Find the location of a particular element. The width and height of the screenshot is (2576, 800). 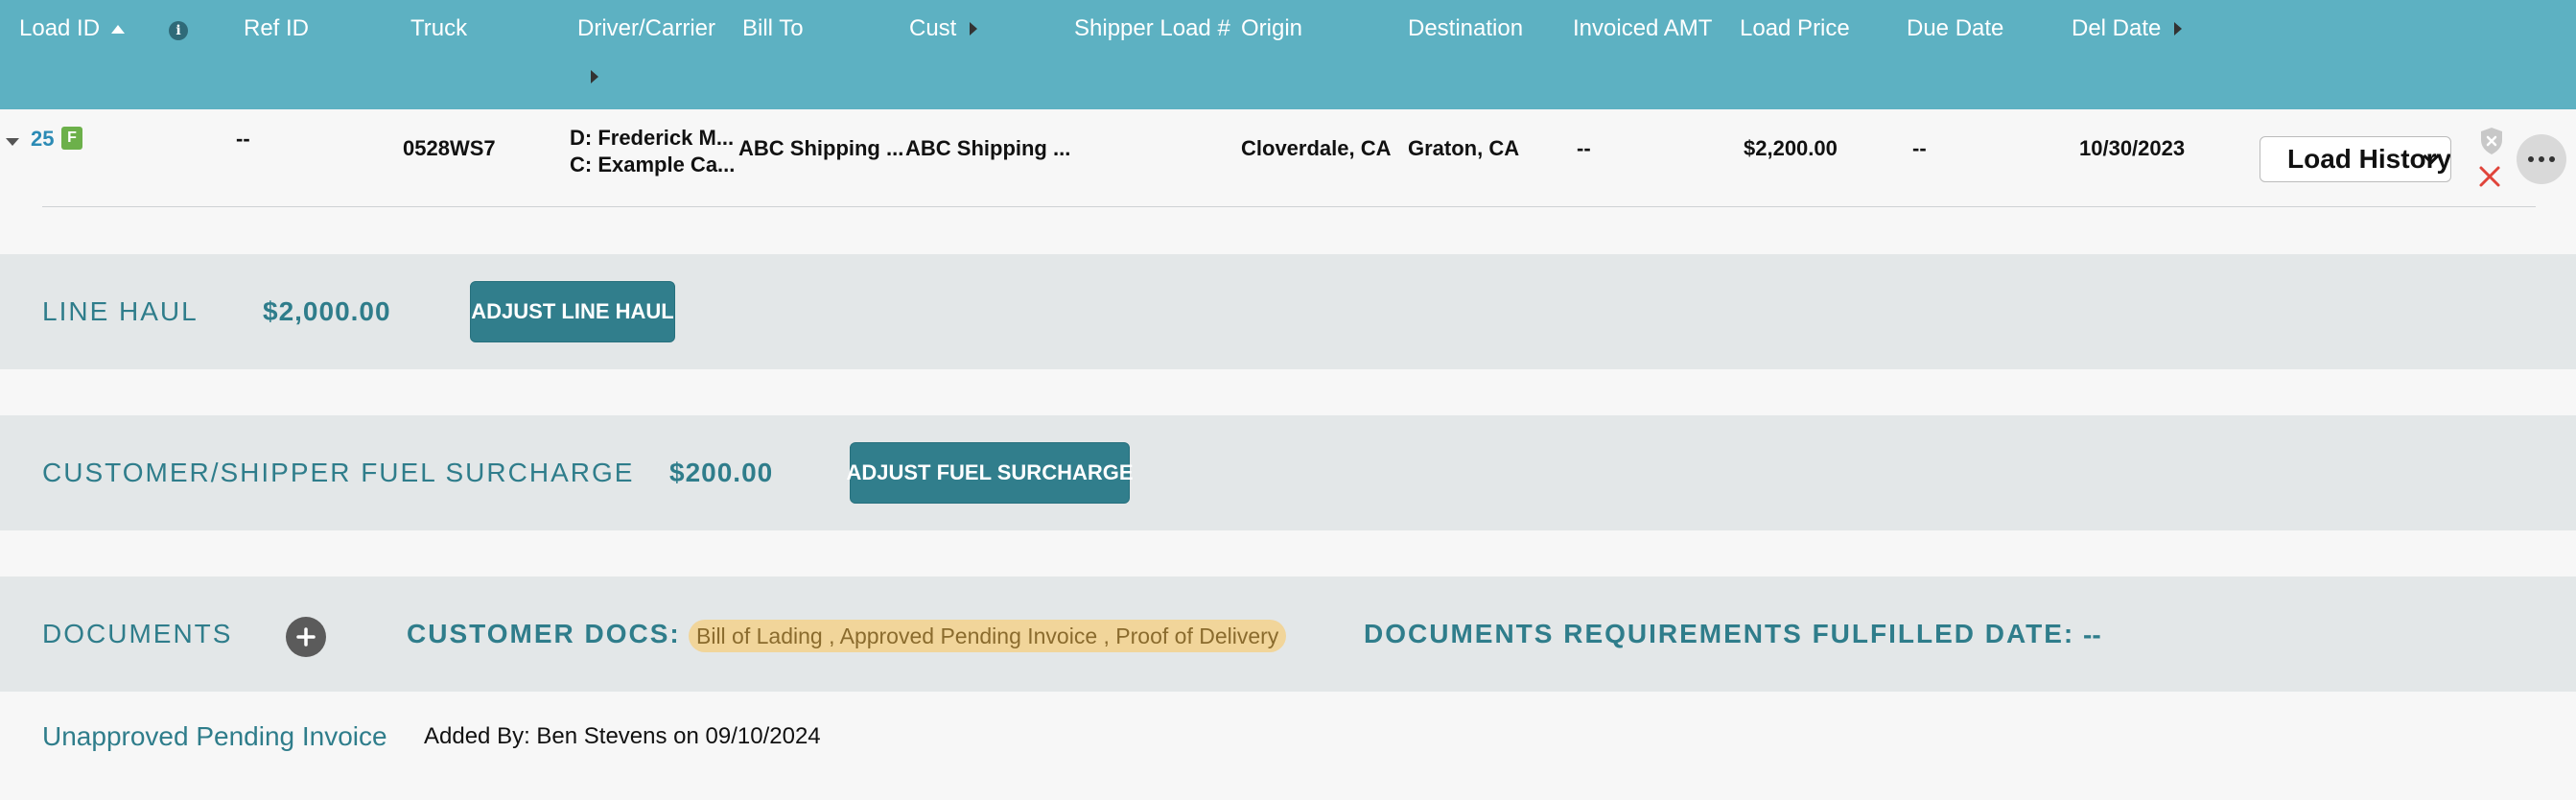

destination-value: Graton, CA is located at coordinates (1464, 148).